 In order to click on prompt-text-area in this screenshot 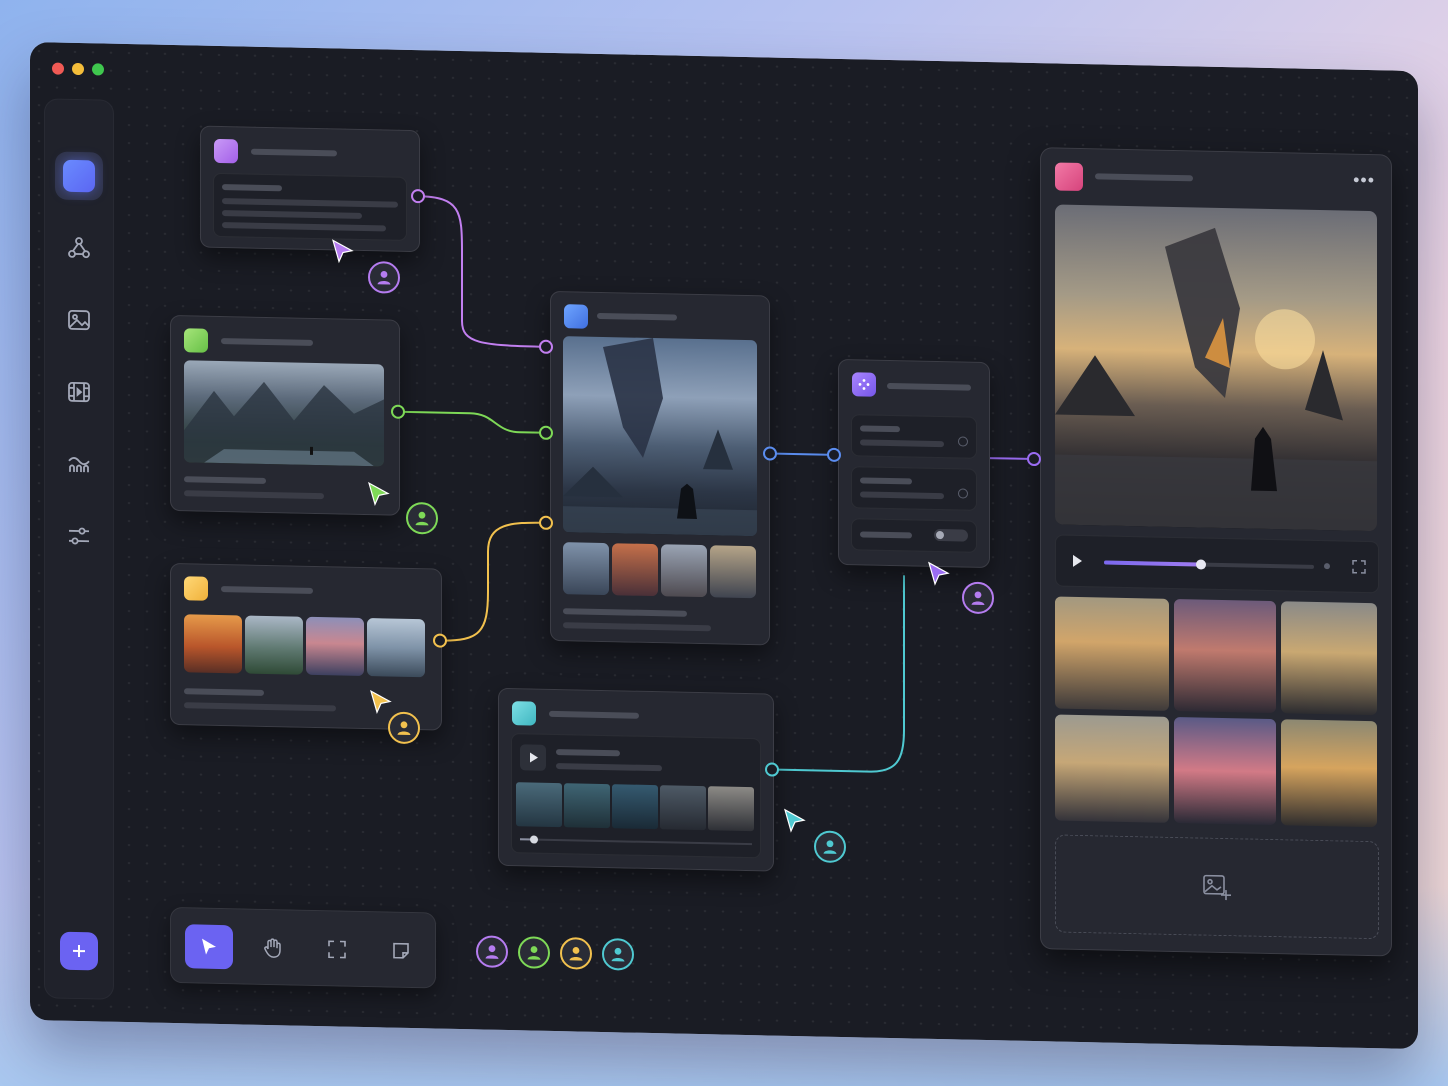, I will do `click(310, 206)`.